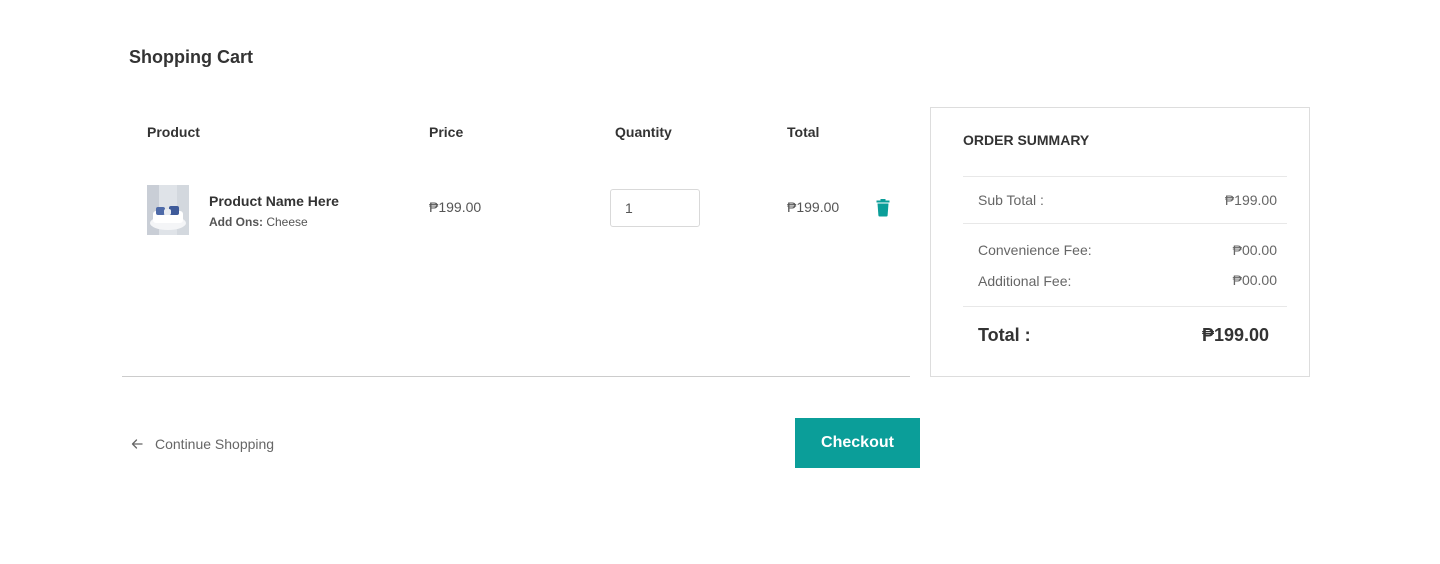 Image resolution: width=1440 pixels, height=564 pixels. What do you see at coordinates (287, 222) in the screenshot?
I see `addons-value: Cheese` at bounding box center [287, 222].